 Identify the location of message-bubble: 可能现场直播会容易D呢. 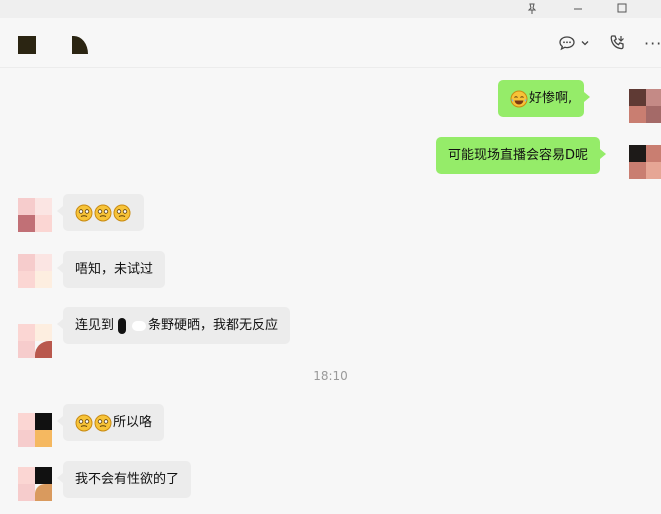
(521, 155).